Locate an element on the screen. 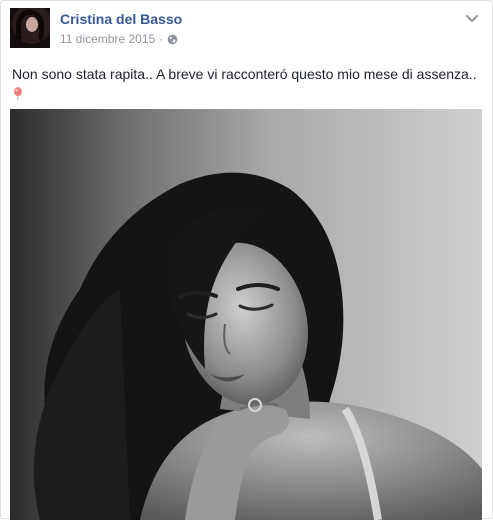 Image resolution: width=493 pixels, height=520 pixels. post-date-link: 11 dicembre 2015 is located at coordinates (107, 39).